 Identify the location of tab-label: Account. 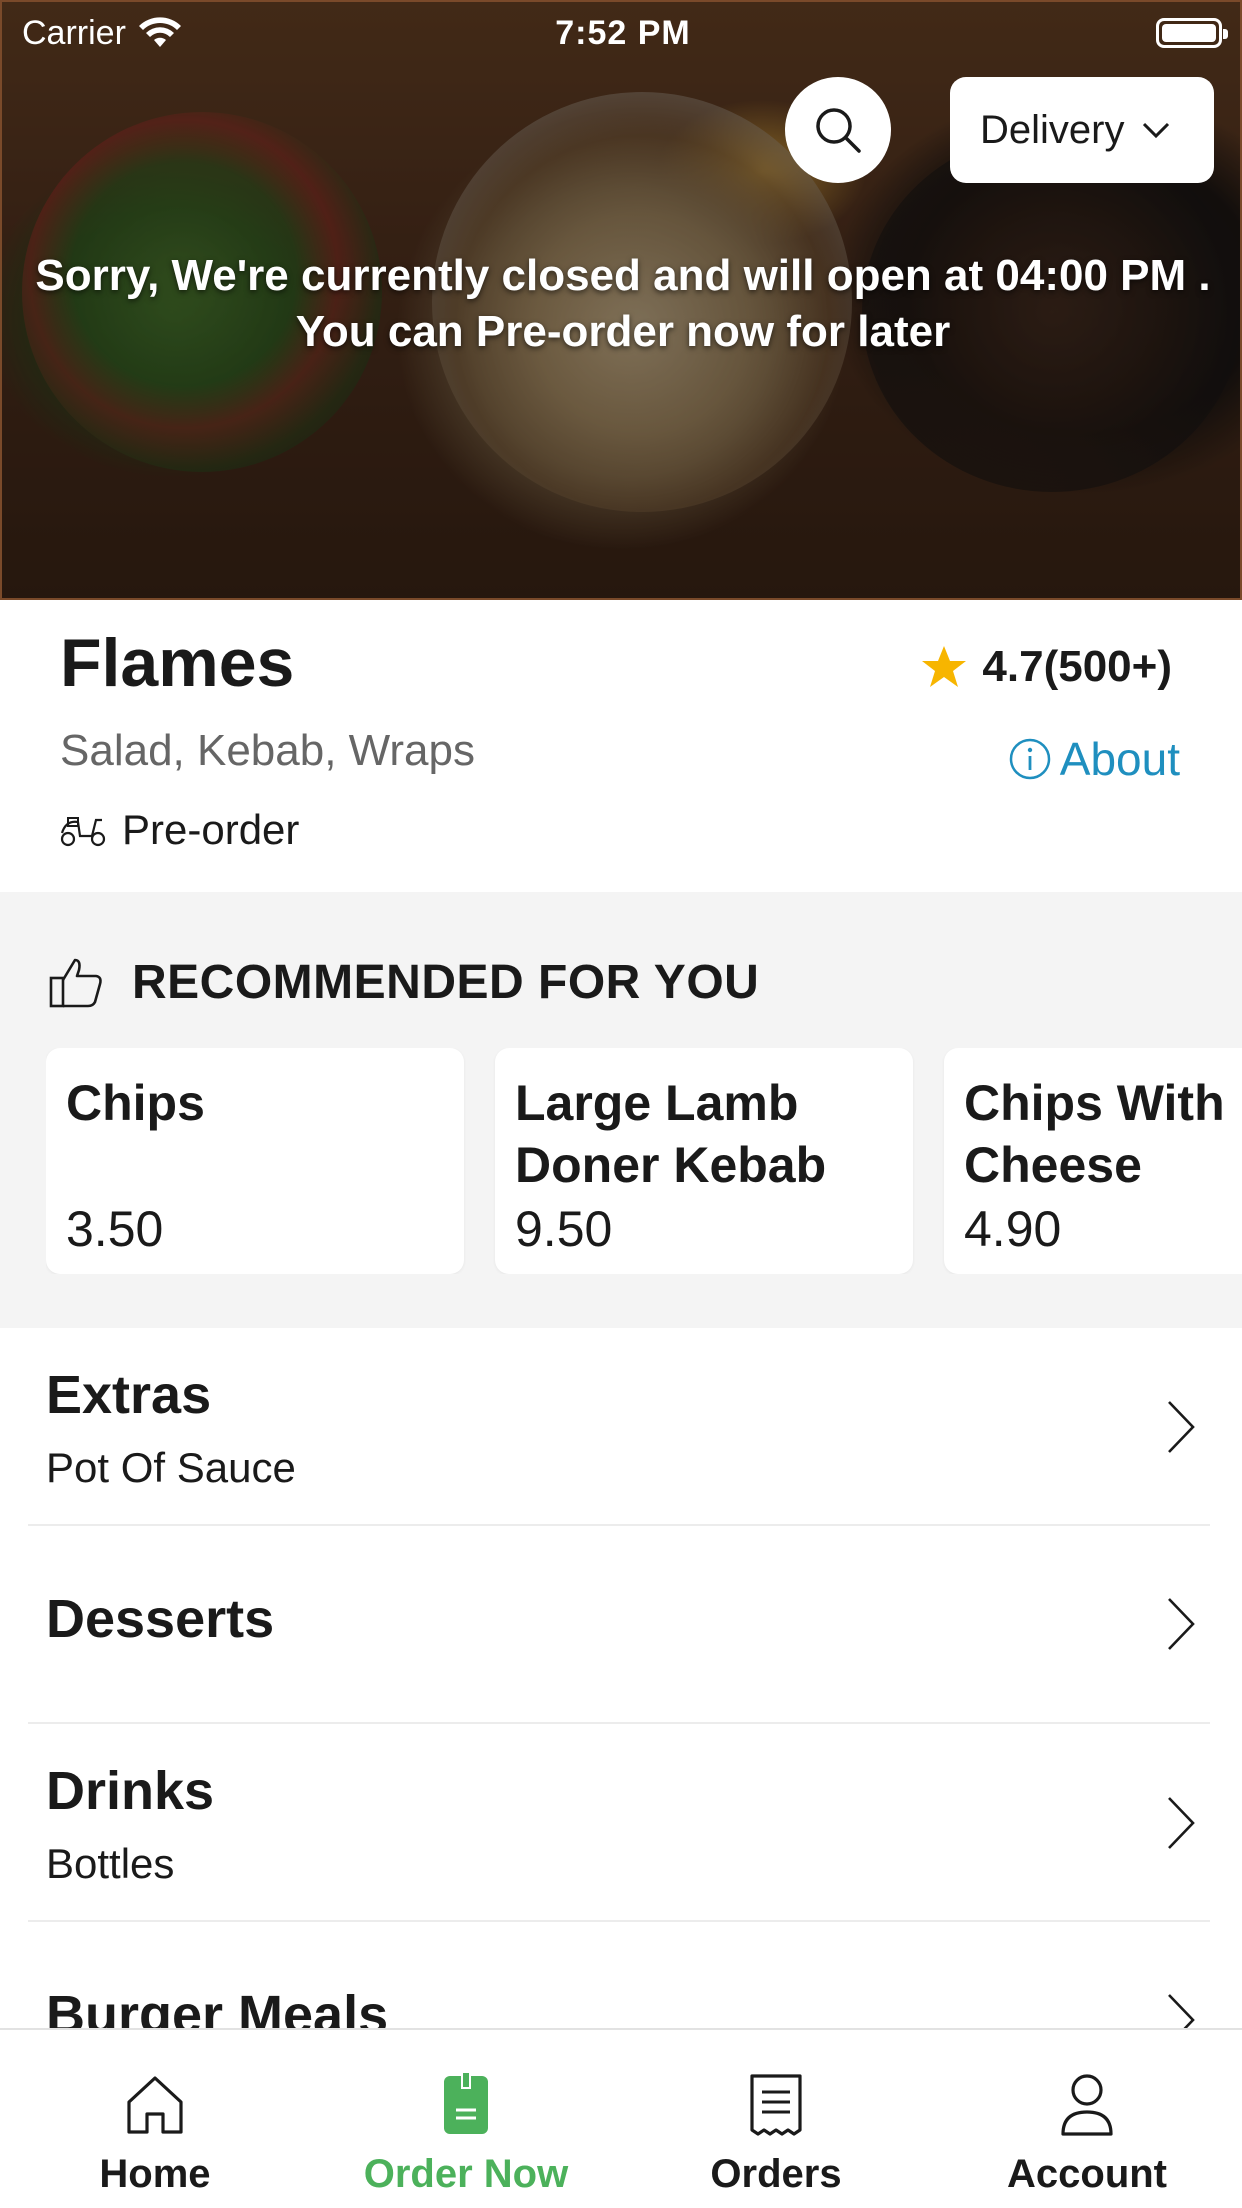
(1087, 2174).